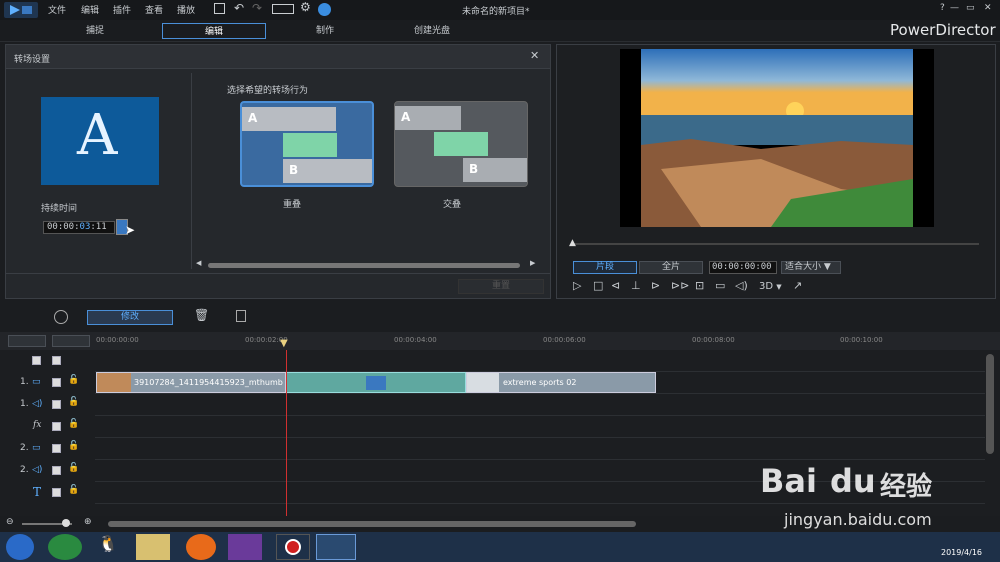 The height and width of the screenshot is (562, 1000). What do you see at coordinates (990, 404) in the screenshot?
I see `vertical-scrollbar` at bounding box center [990, 404].